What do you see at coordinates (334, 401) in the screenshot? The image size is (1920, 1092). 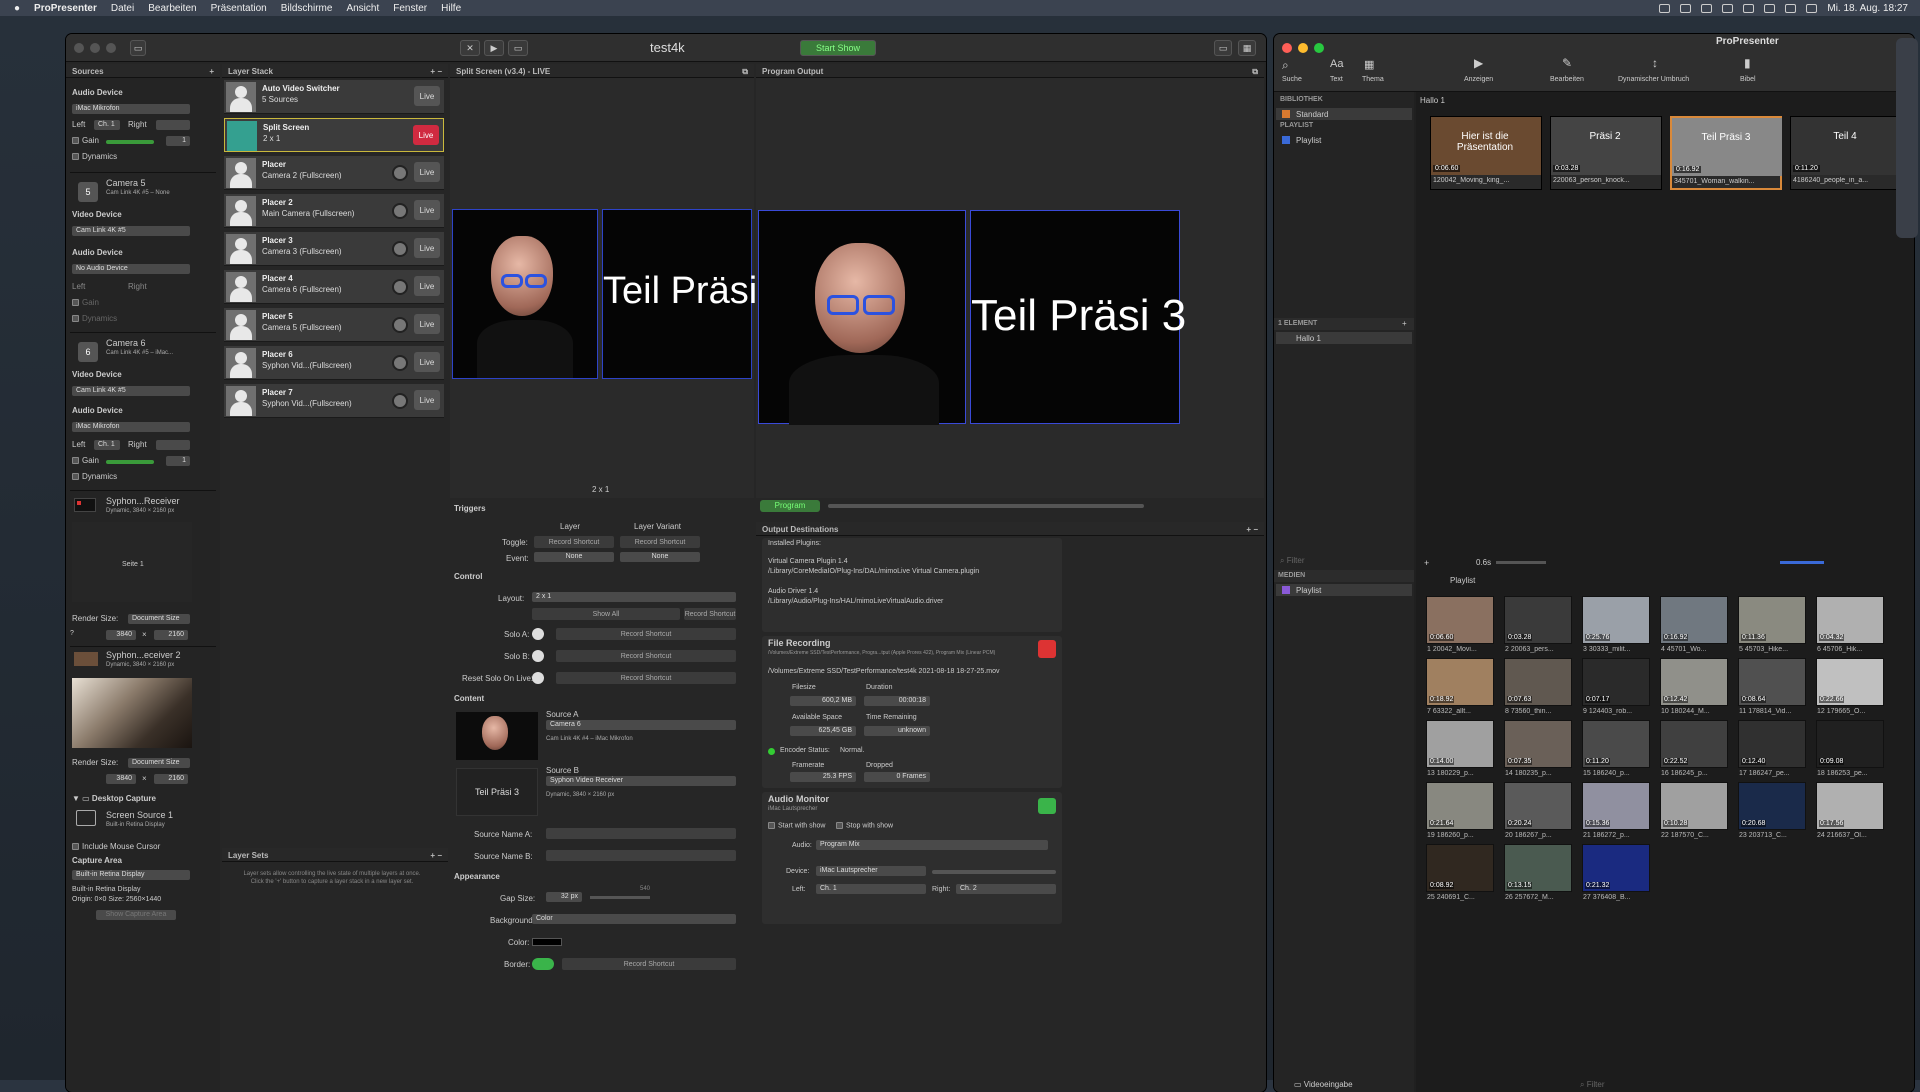 I see `layer-row: Placer 7 Syphon Vid...(Fullscreen) Live` at bounding box center [334, 401].